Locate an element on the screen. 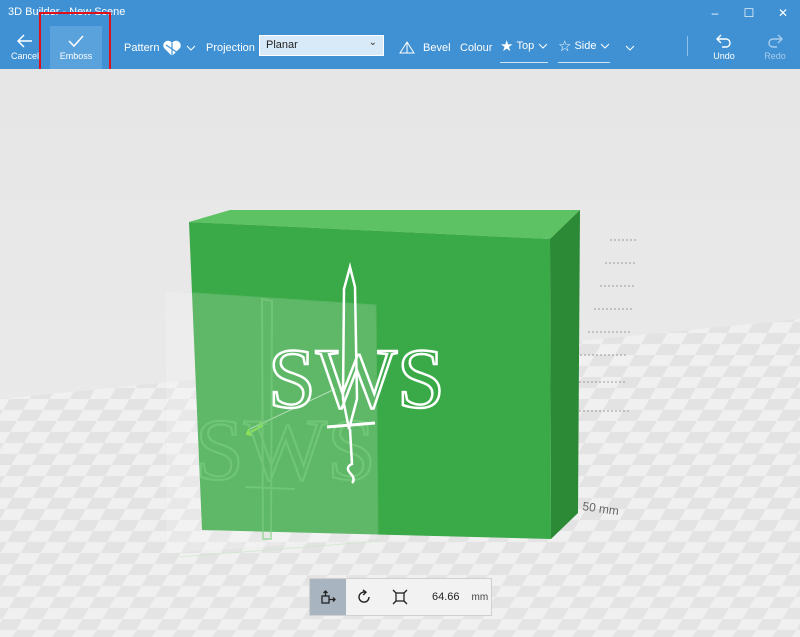 The height and width of the screenshot is (637, 800). pattern-control: Pattern is located at coordinates (160, 47).